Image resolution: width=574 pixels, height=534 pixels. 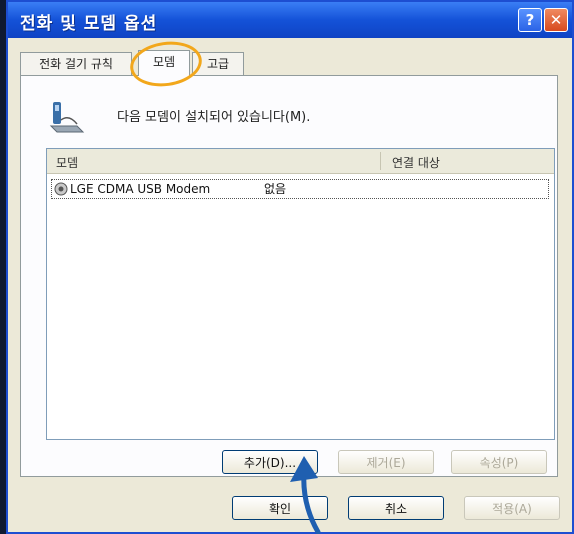 What do you see at coordinates (556, 20) in the screenshot?
I see `close-button: ✕` at bounding box center [556, 20].